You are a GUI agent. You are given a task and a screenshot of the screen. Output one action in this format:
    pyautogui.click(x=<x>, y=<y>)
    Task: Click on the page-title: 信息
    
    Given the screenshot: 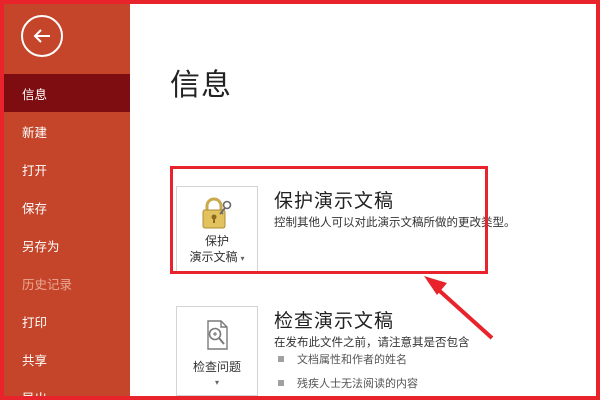 What is the action you would take?
    pyautogui.click(x=201, y=85)
    